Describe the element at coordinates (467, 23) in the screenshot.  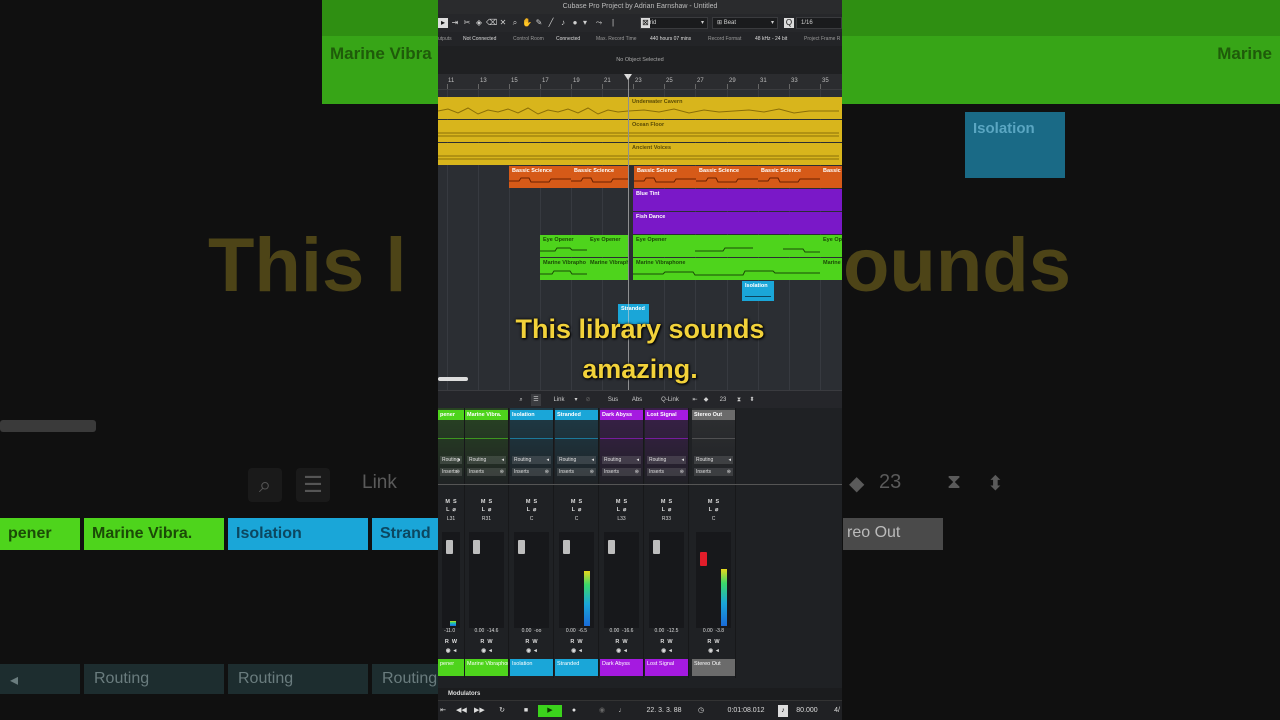
I see `split-tool-icon: ✂` at that location.